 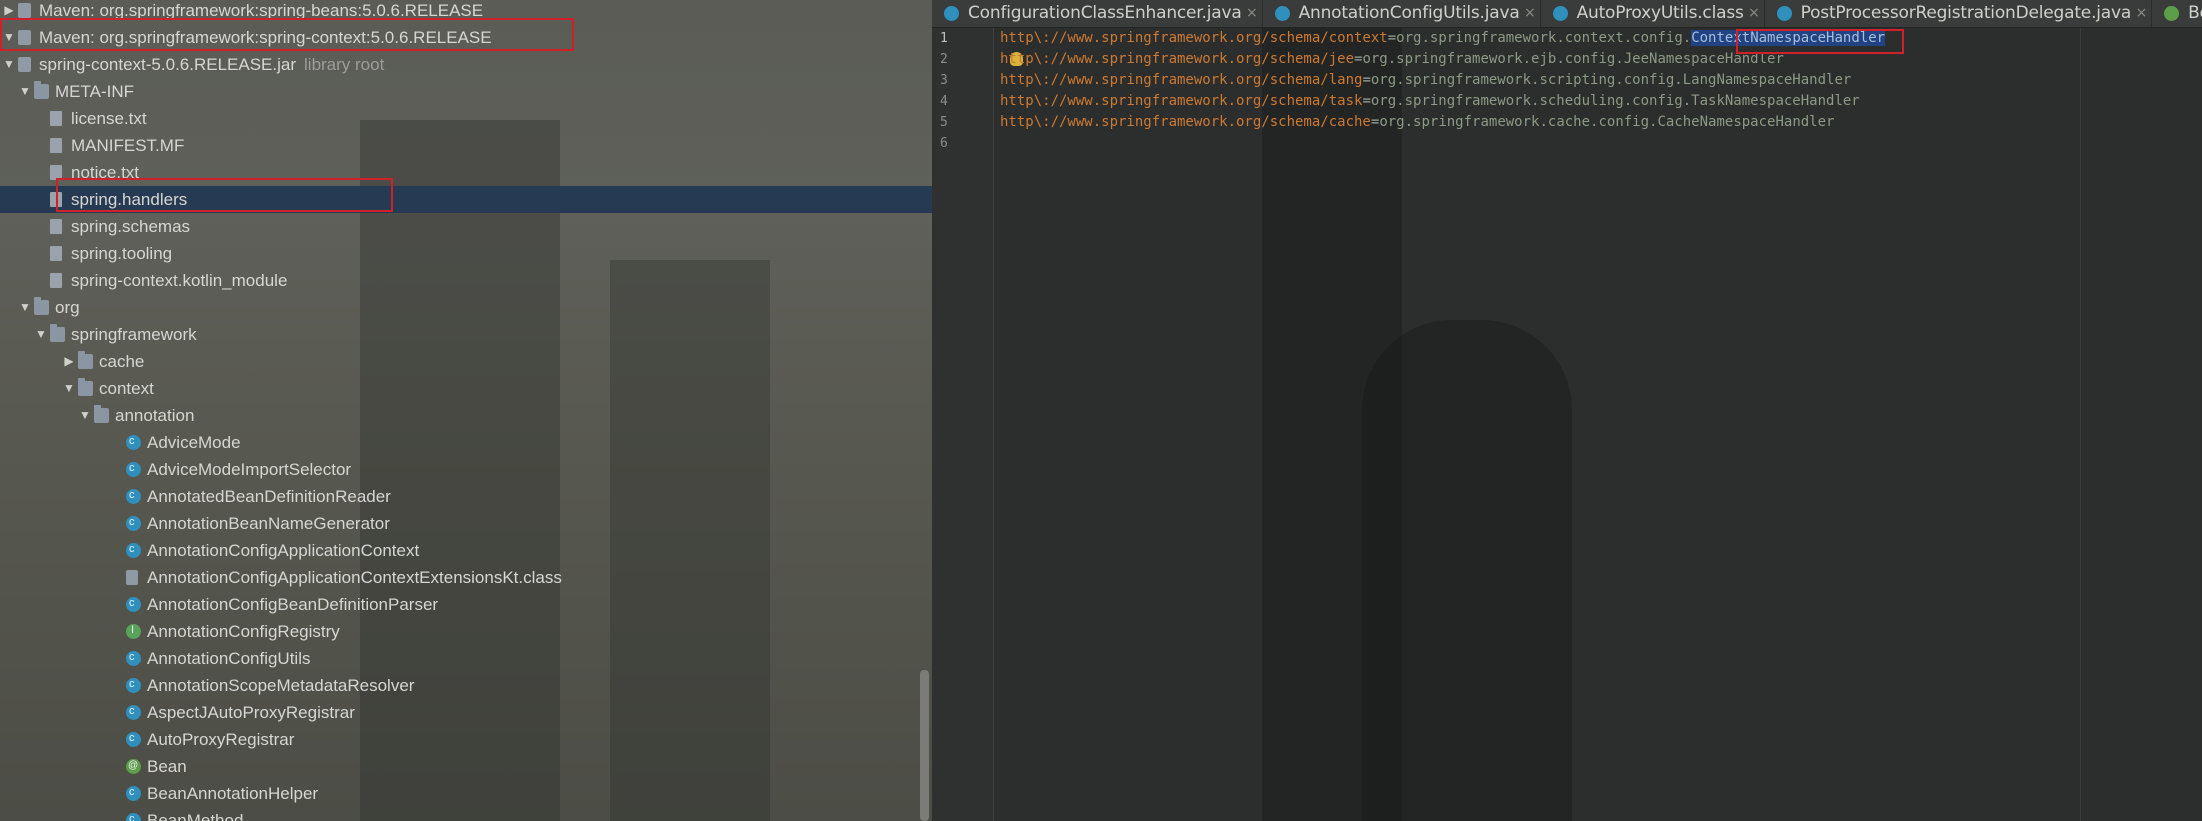 What do you see at coordinates (466, 793) in the screenshot?
I see `tree-row: BeanAnnotationHelper` at bounding box center [466, 793].